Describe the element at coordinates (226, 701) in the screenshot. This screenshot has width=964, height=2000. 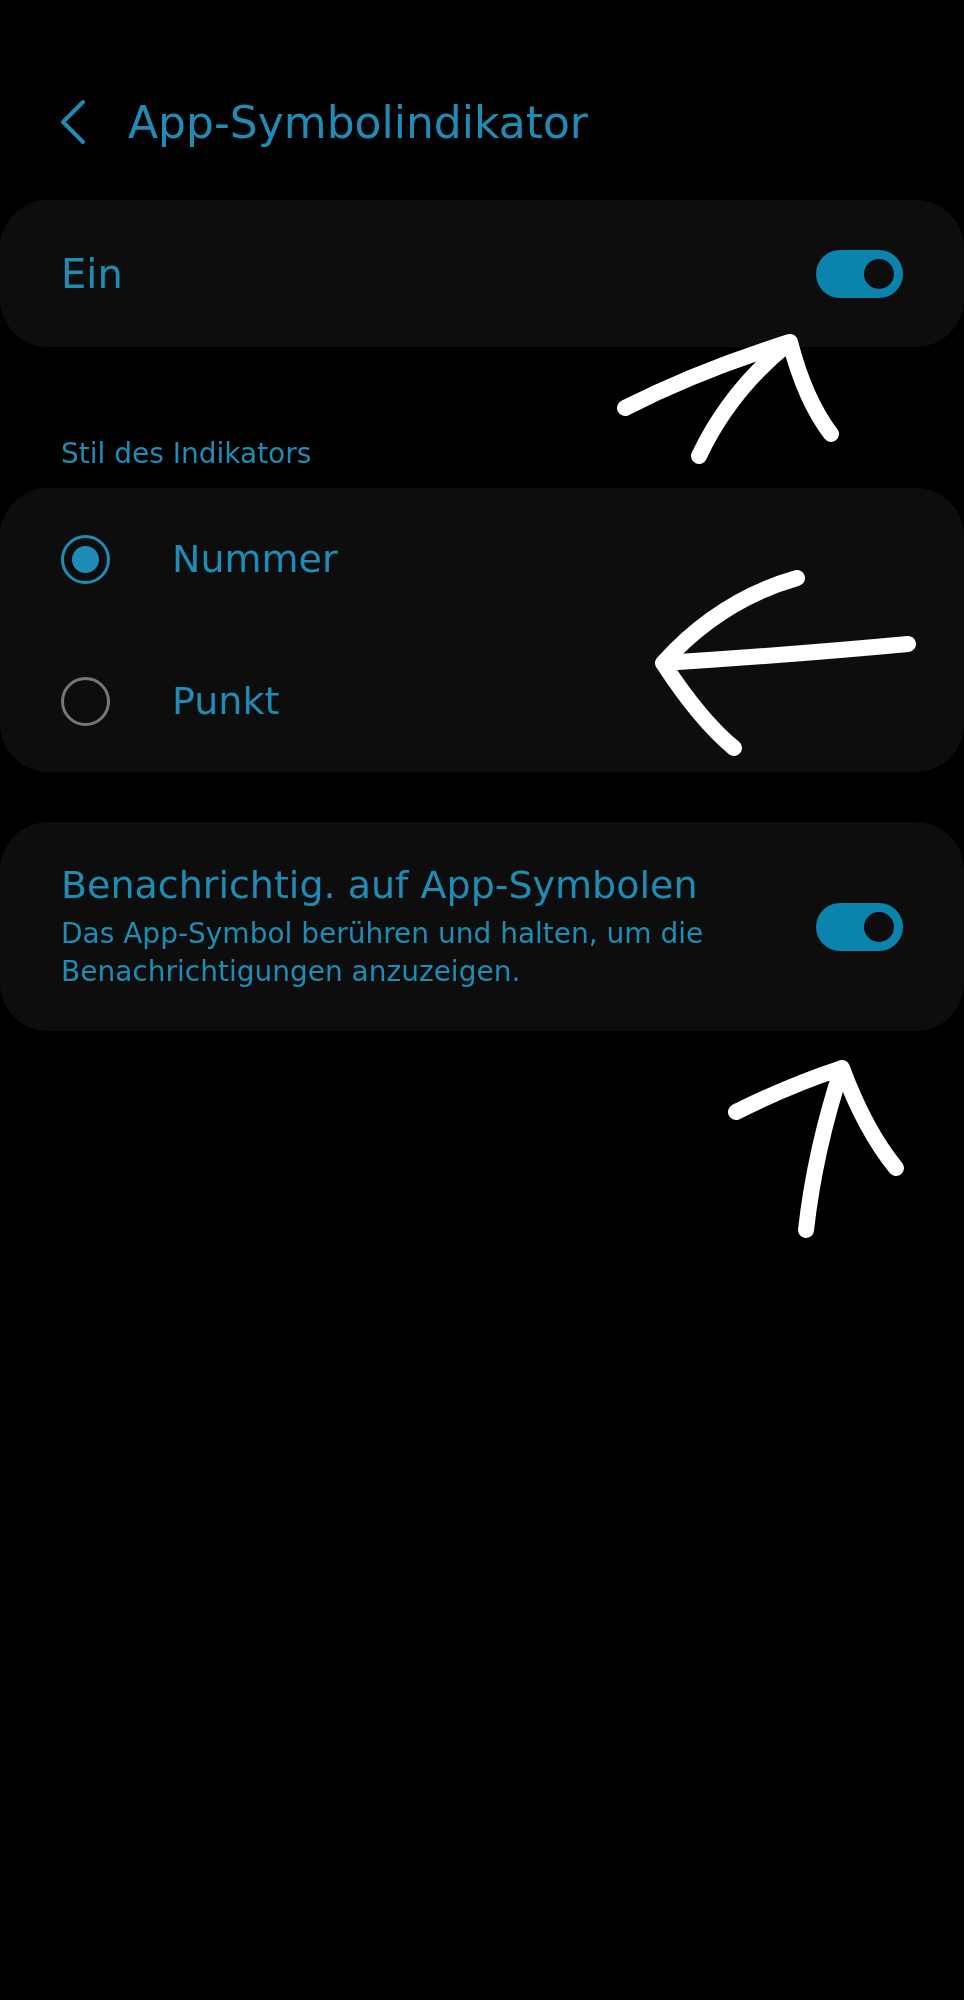
I see `option-label: Punkt` at that location.